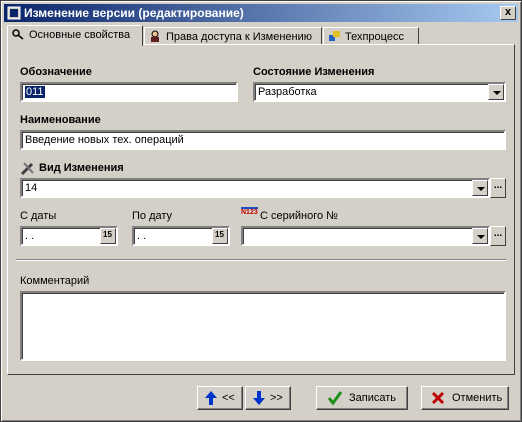 The width and height of the screenshot is (522, 422). I want to click on tab-access-rights: Права доступа к Изменению, so click(233, 36).